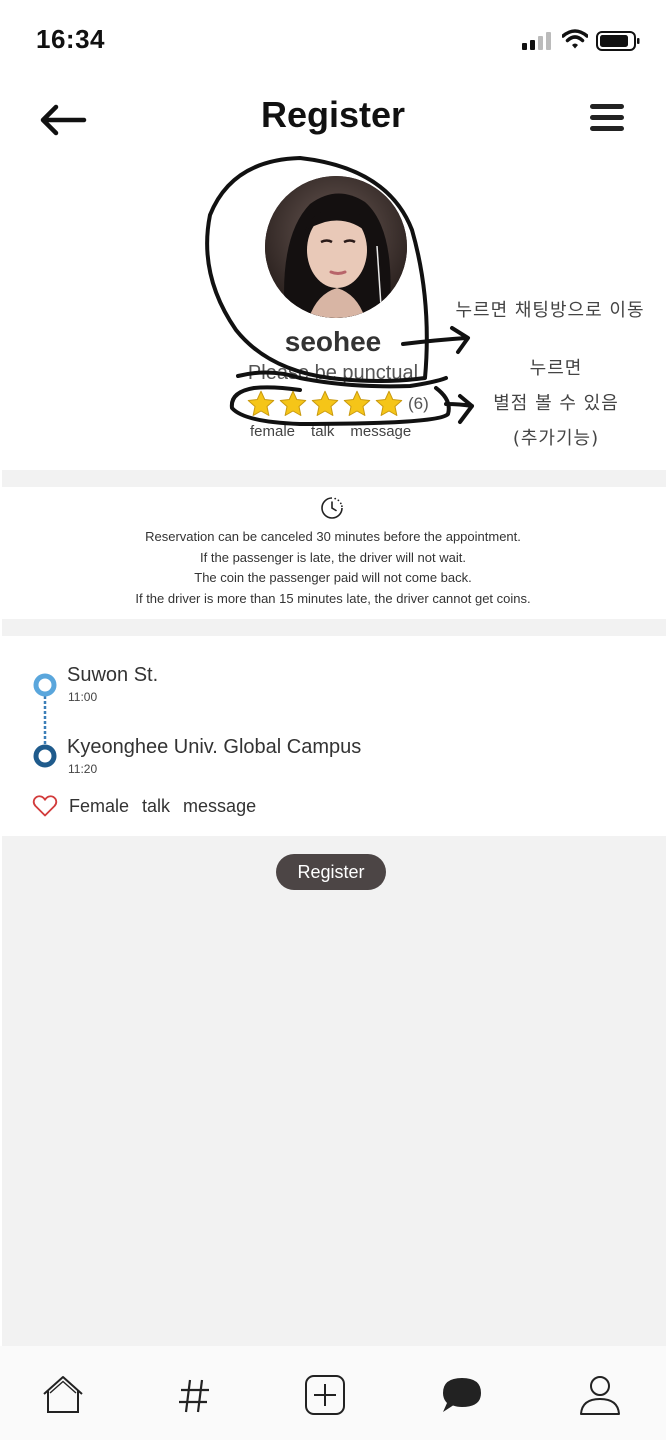 The image size is (666, 1440). I want to click on battery-icon, so click(618, 41).